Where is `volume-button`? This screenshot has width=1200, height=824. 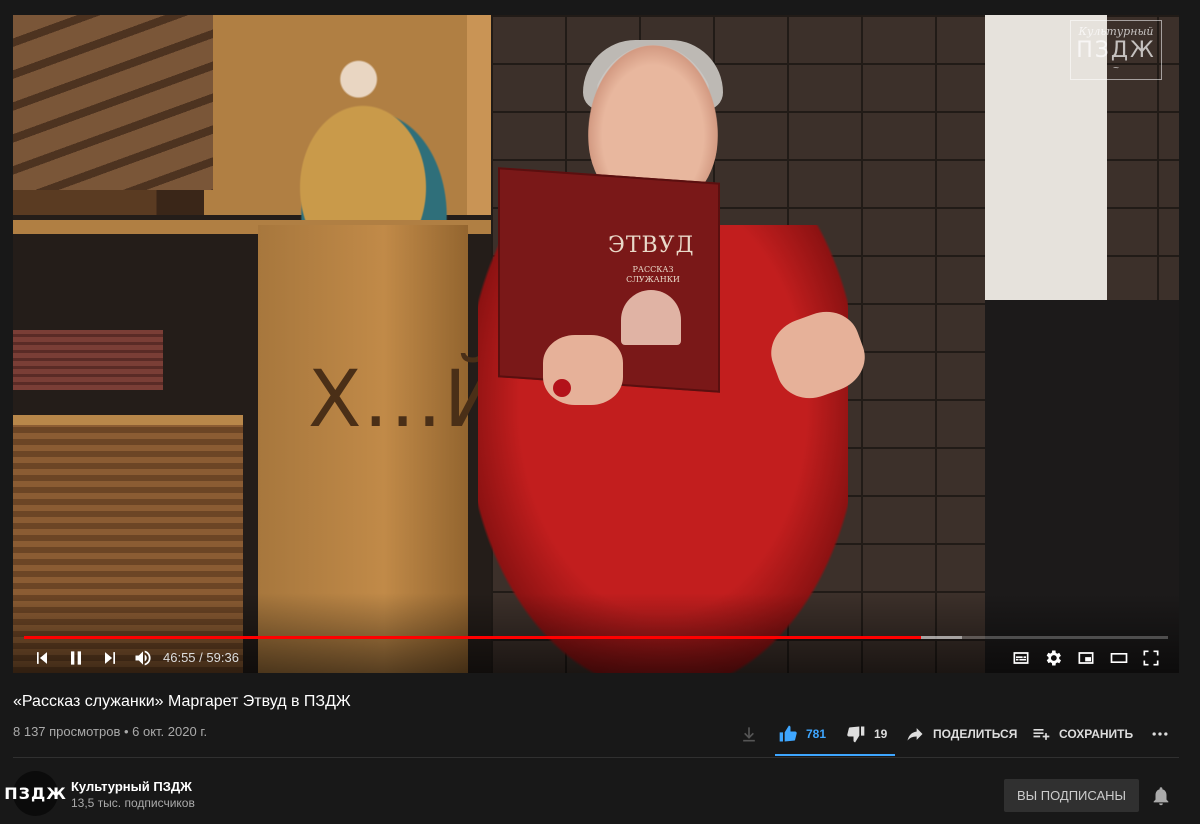
volume-button is located at coordinates (143, 658).